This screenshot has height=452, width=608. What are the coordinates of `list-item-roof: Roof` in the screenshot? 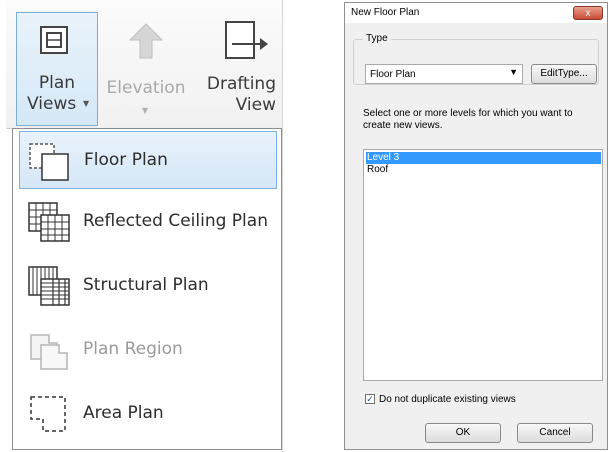 It's located at (483, 170).